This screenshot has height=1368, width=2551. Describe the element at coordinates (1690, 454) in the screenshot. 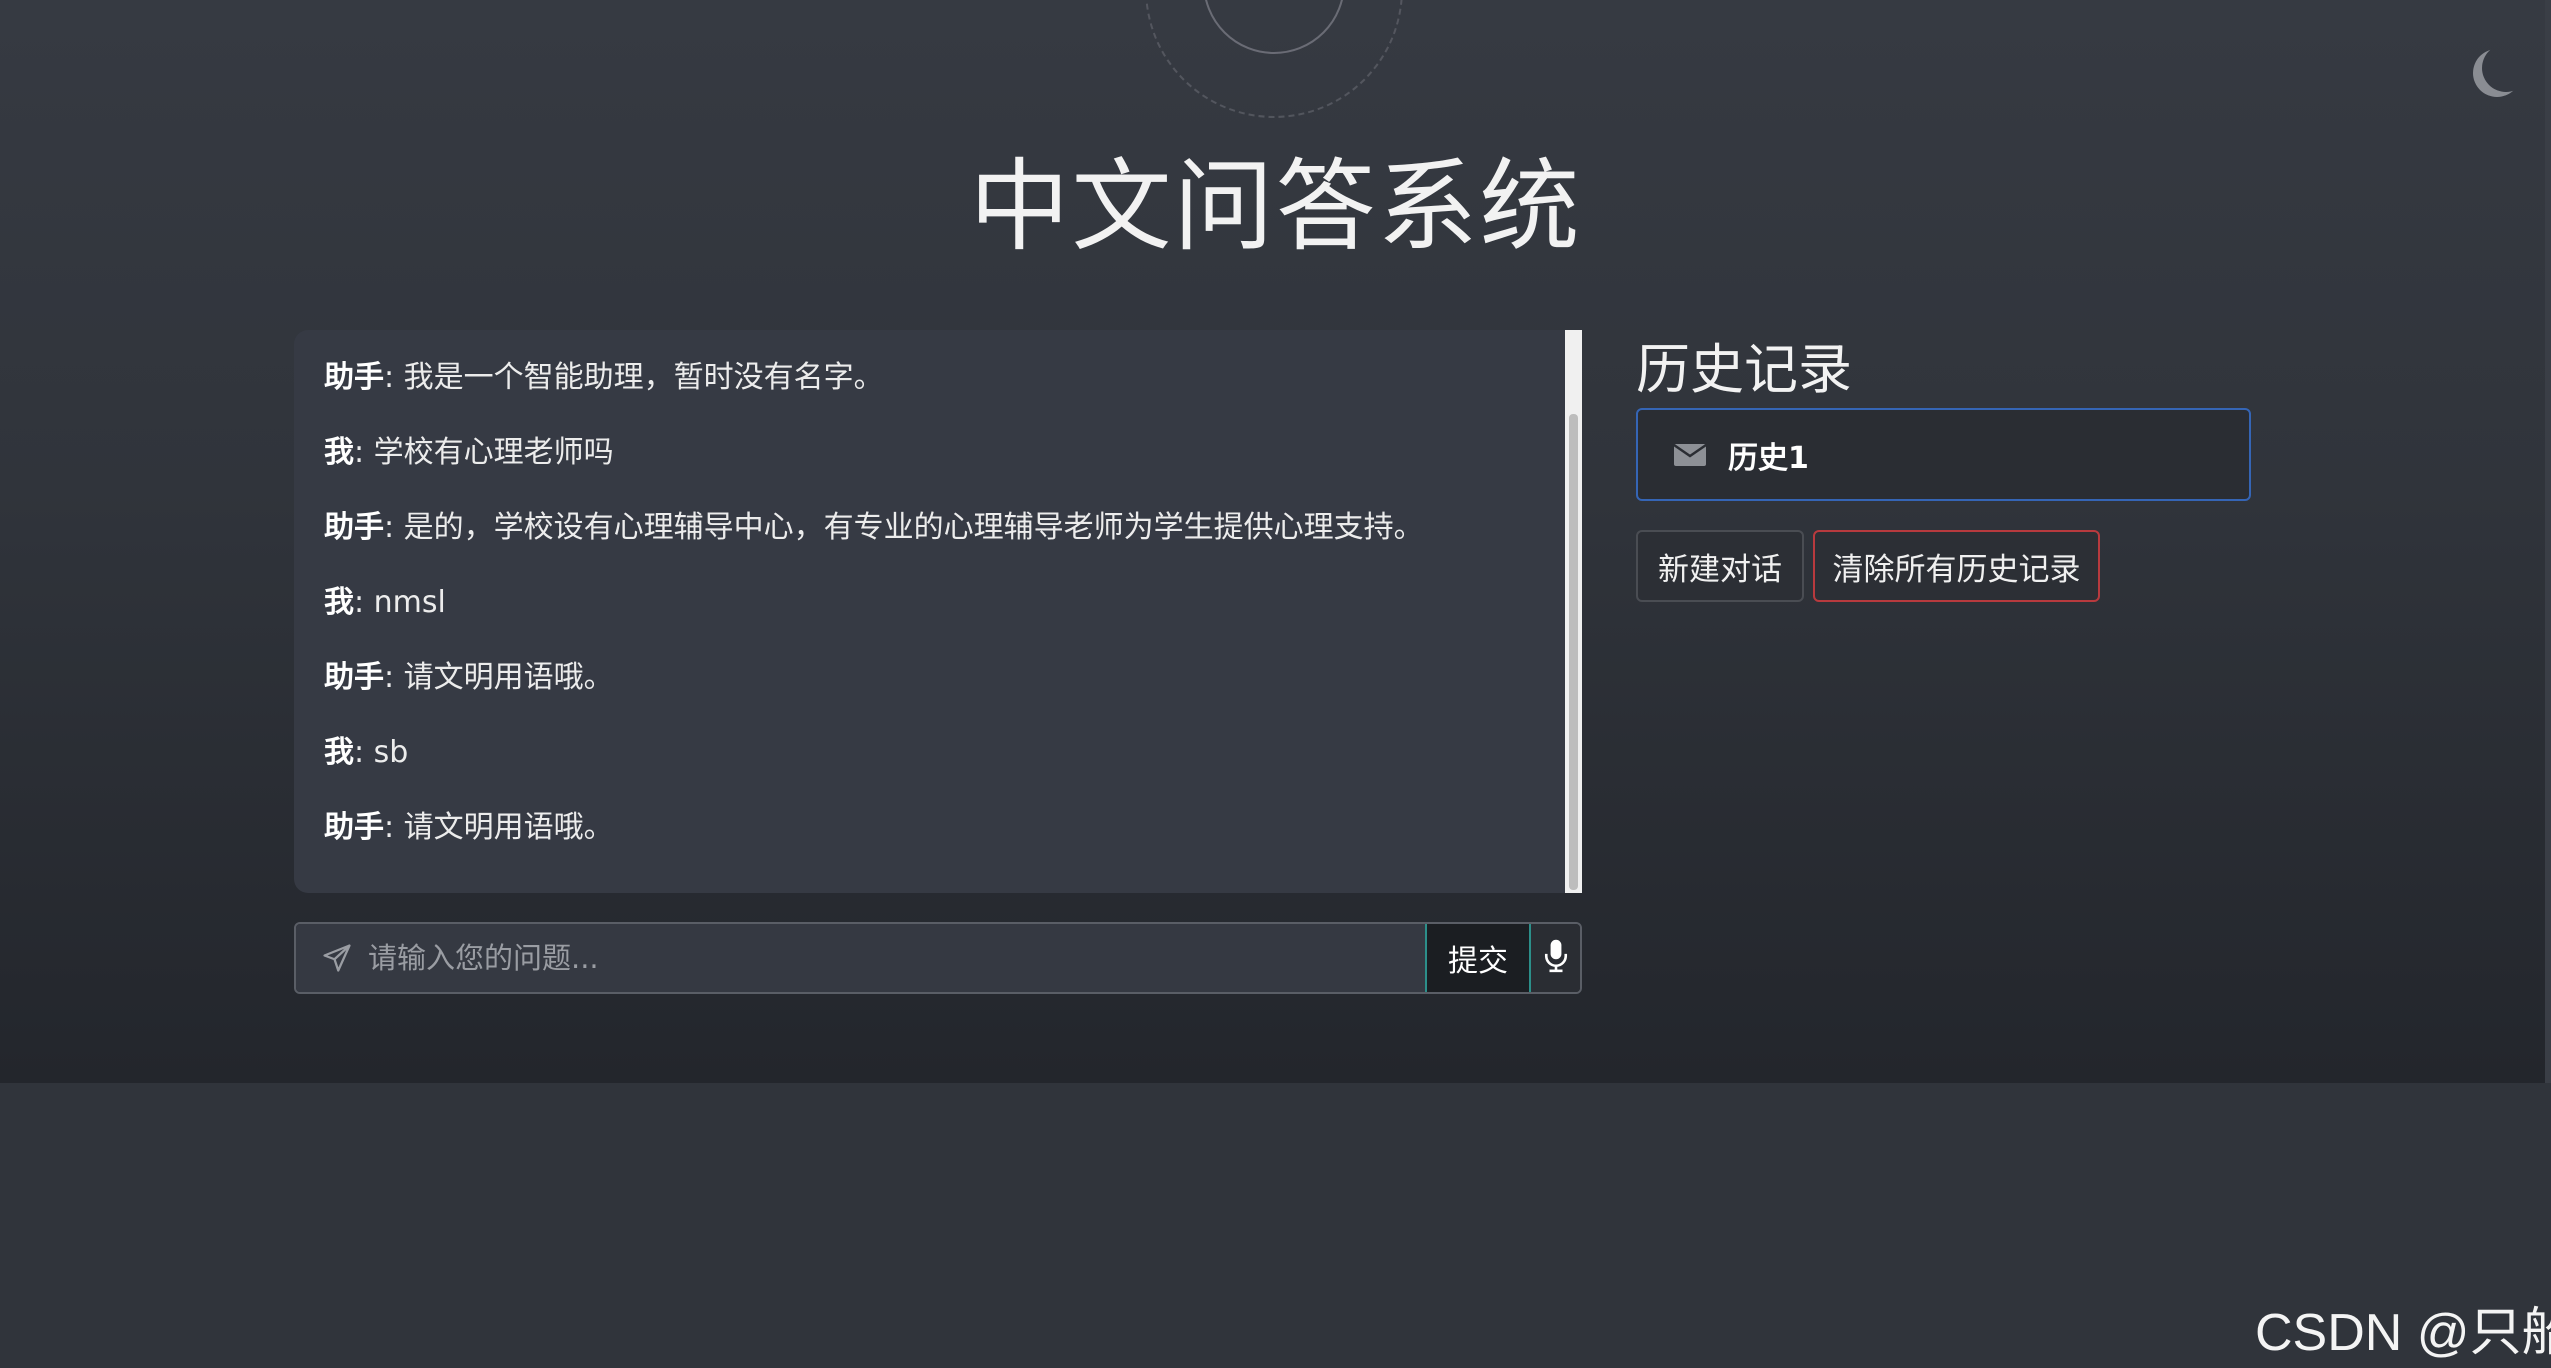

I see `envelope-icon` at that location.